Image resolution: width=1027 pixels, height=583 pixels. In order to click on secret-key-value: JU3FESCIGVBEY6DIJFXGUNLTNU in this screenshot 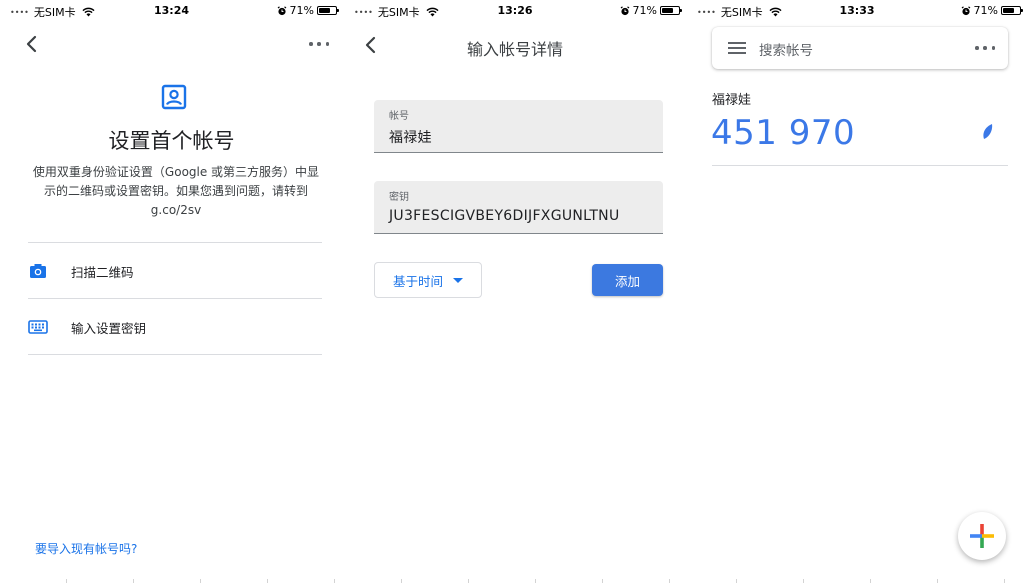, I will do `click(504, 216)`.